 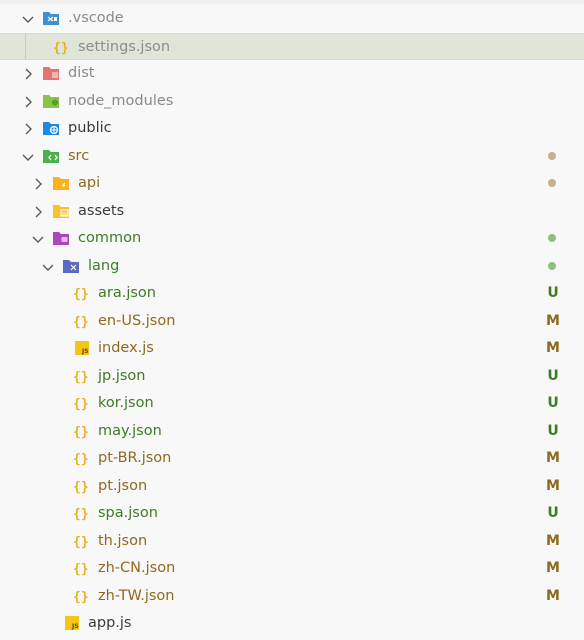 I want to click on tree-item-pt-json: {} pt.json M, so click(x=292, y=486).